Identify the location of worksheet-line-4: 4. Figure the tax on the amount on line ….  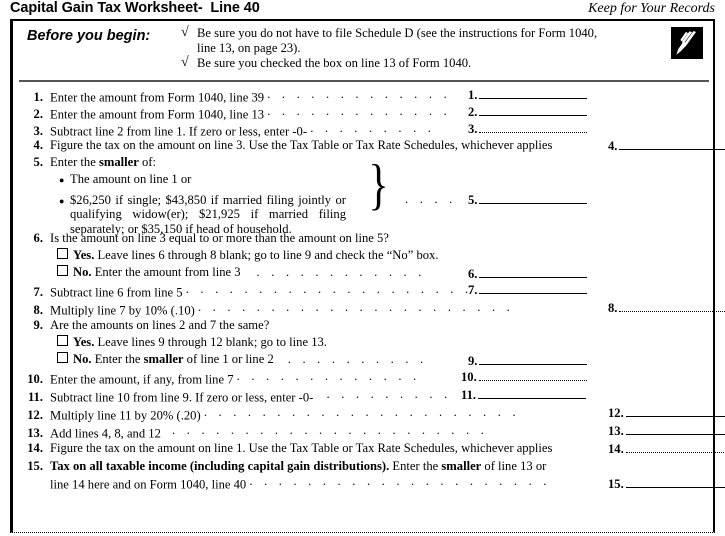
(369, 146).